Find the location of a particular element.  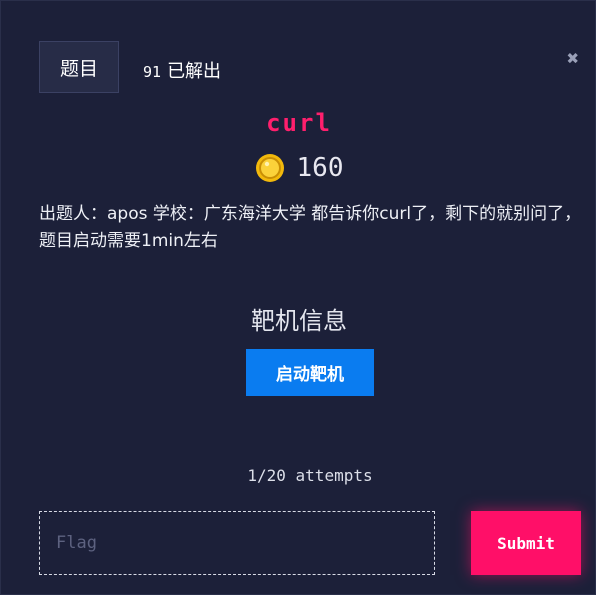

attempts-counter: 1/20 attempts is located at coordinates (310, 475).